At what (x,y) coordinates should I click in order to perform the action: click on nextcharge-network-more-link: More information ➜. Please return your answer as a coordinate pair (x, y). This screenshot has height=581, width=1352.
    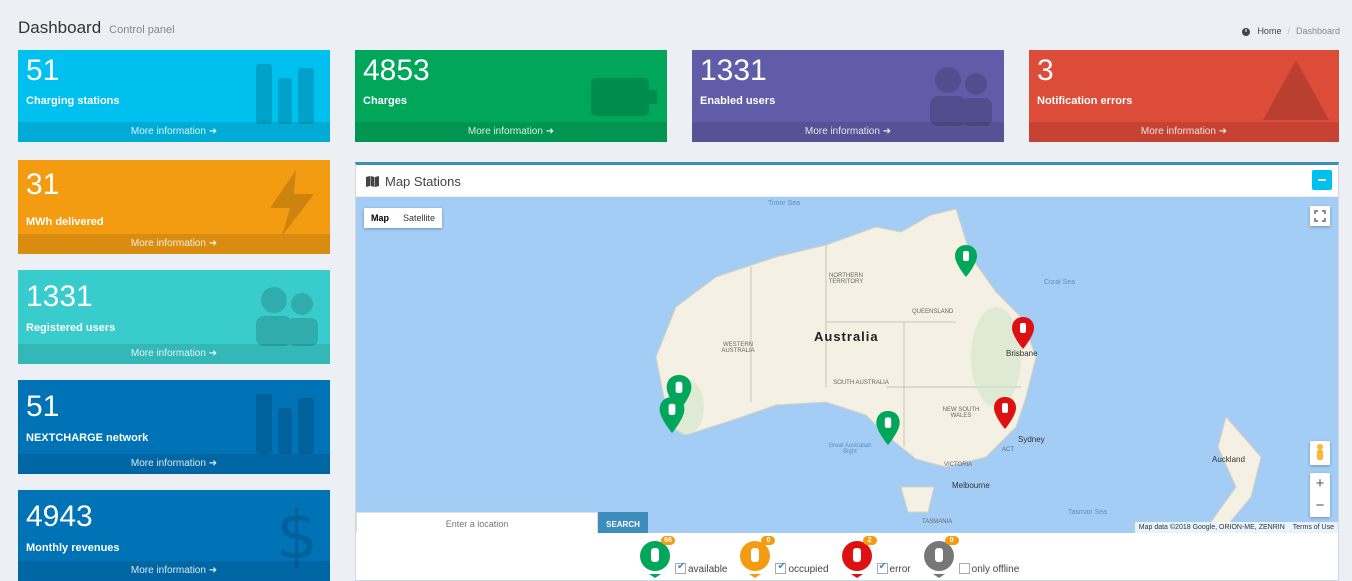
    Looking at the image, I should click on (174, 464).